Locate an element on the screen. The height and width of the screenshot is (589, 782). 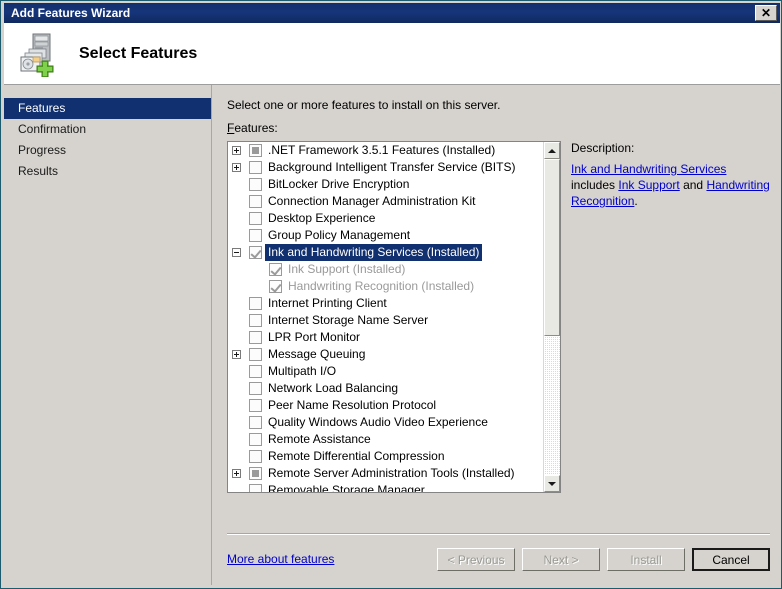
sidebar-item-results: Results is located at coordinates (107, 171).